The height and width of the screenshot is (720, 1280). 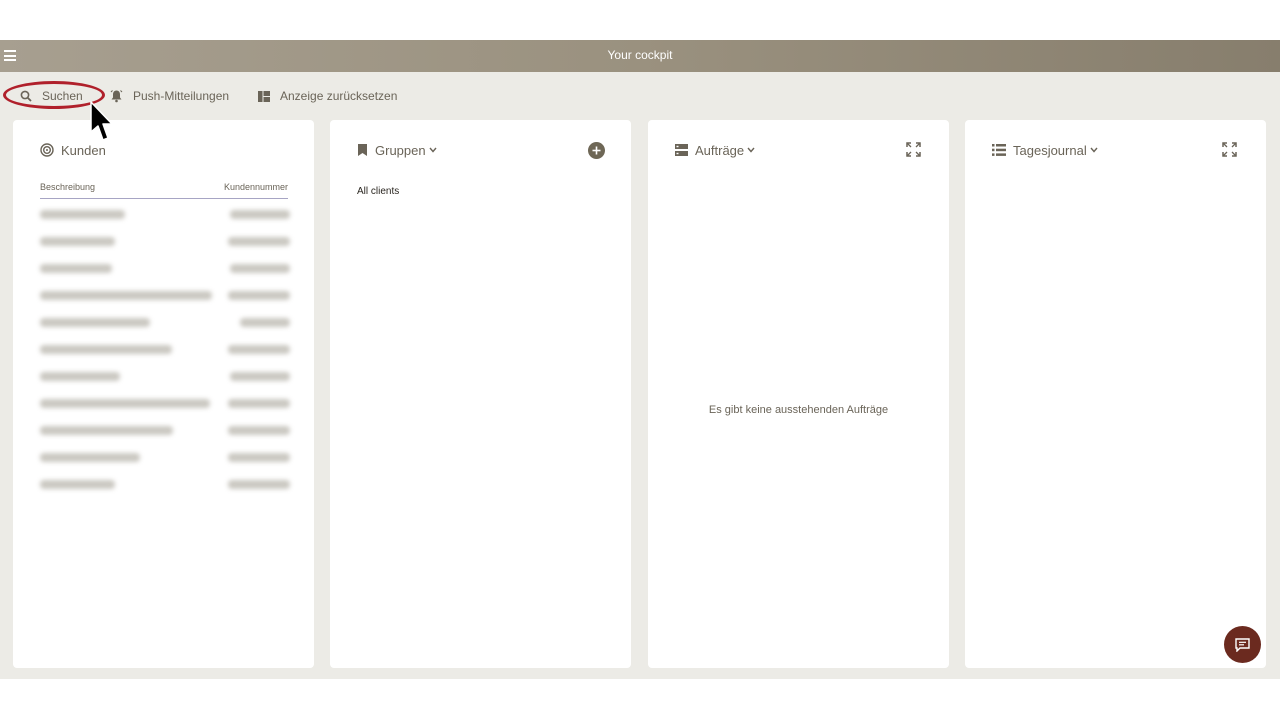 I want to click on push-notifications-button: Push-Mitteilungen, so click(x=169, y=96).